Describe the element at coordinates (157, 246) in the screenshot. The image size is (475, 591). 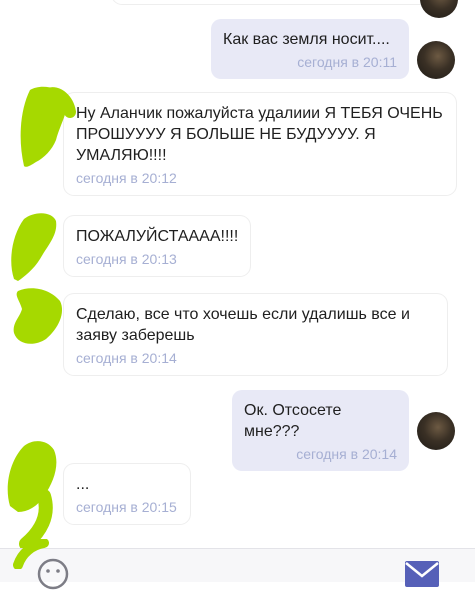
I see `message-bubble-incoming: ПОЖАЛУЙСТАААА!!!! сегодня в 20:13` at that location.